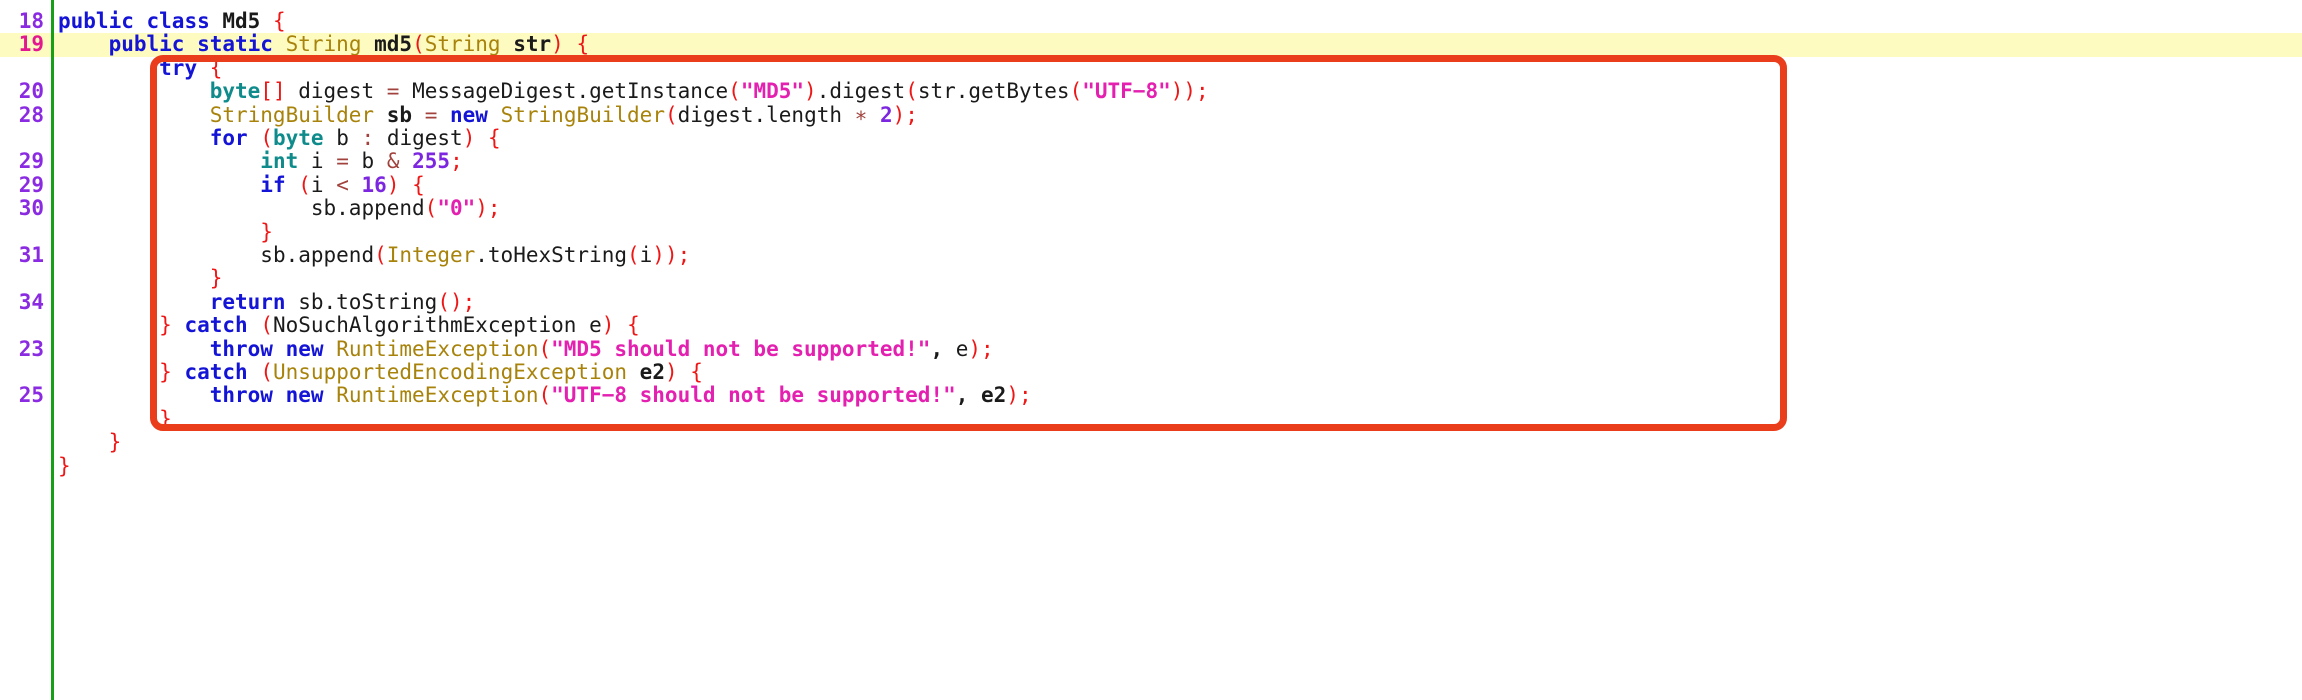 This screenshot has height=700, width=2302. Describe the element at coordinates (140, 67) in the screenshot. I see `code-text: try {` at that location.